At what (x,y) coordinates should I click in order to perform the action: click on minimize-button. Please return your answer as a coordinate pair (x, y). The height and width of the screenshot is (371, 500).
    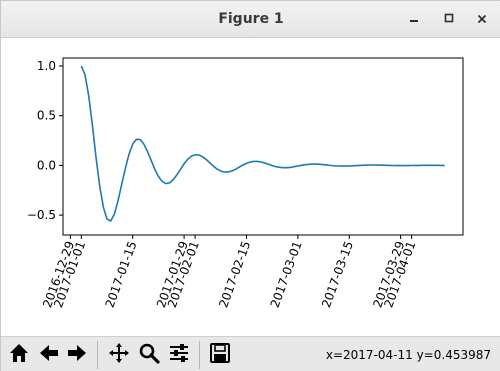
    Looking at the image, I should click on (414, 19).